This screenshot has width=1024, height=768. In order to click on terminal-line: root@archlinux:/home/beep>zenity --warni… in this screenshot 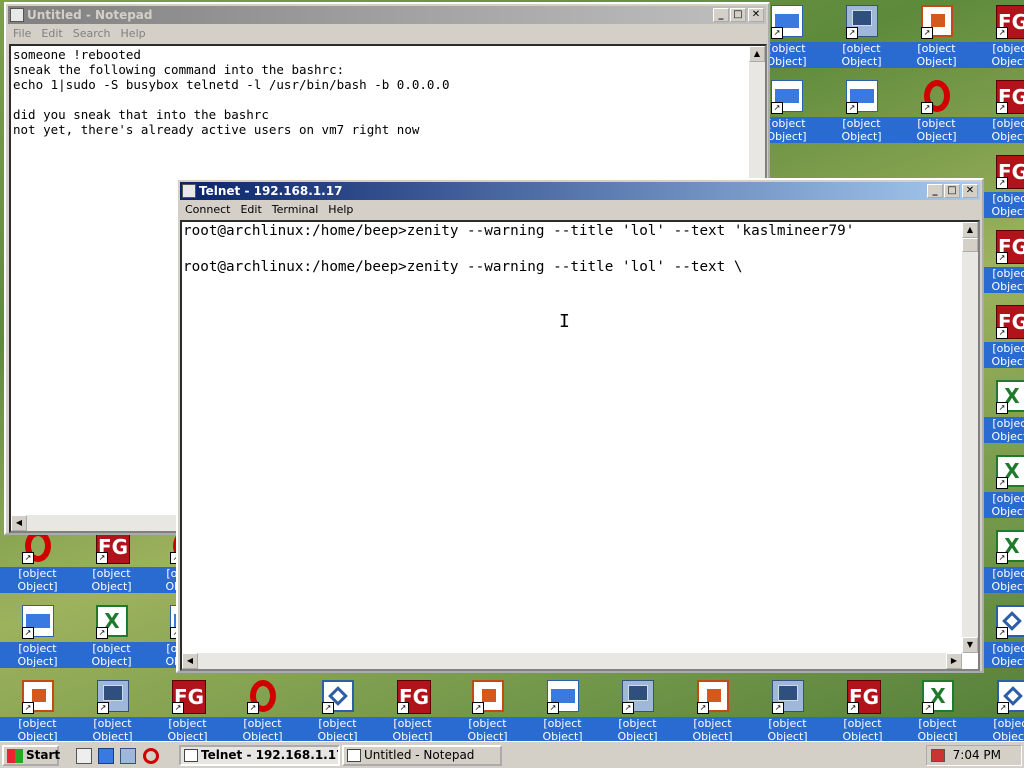, I will do `click(519, 231)`.